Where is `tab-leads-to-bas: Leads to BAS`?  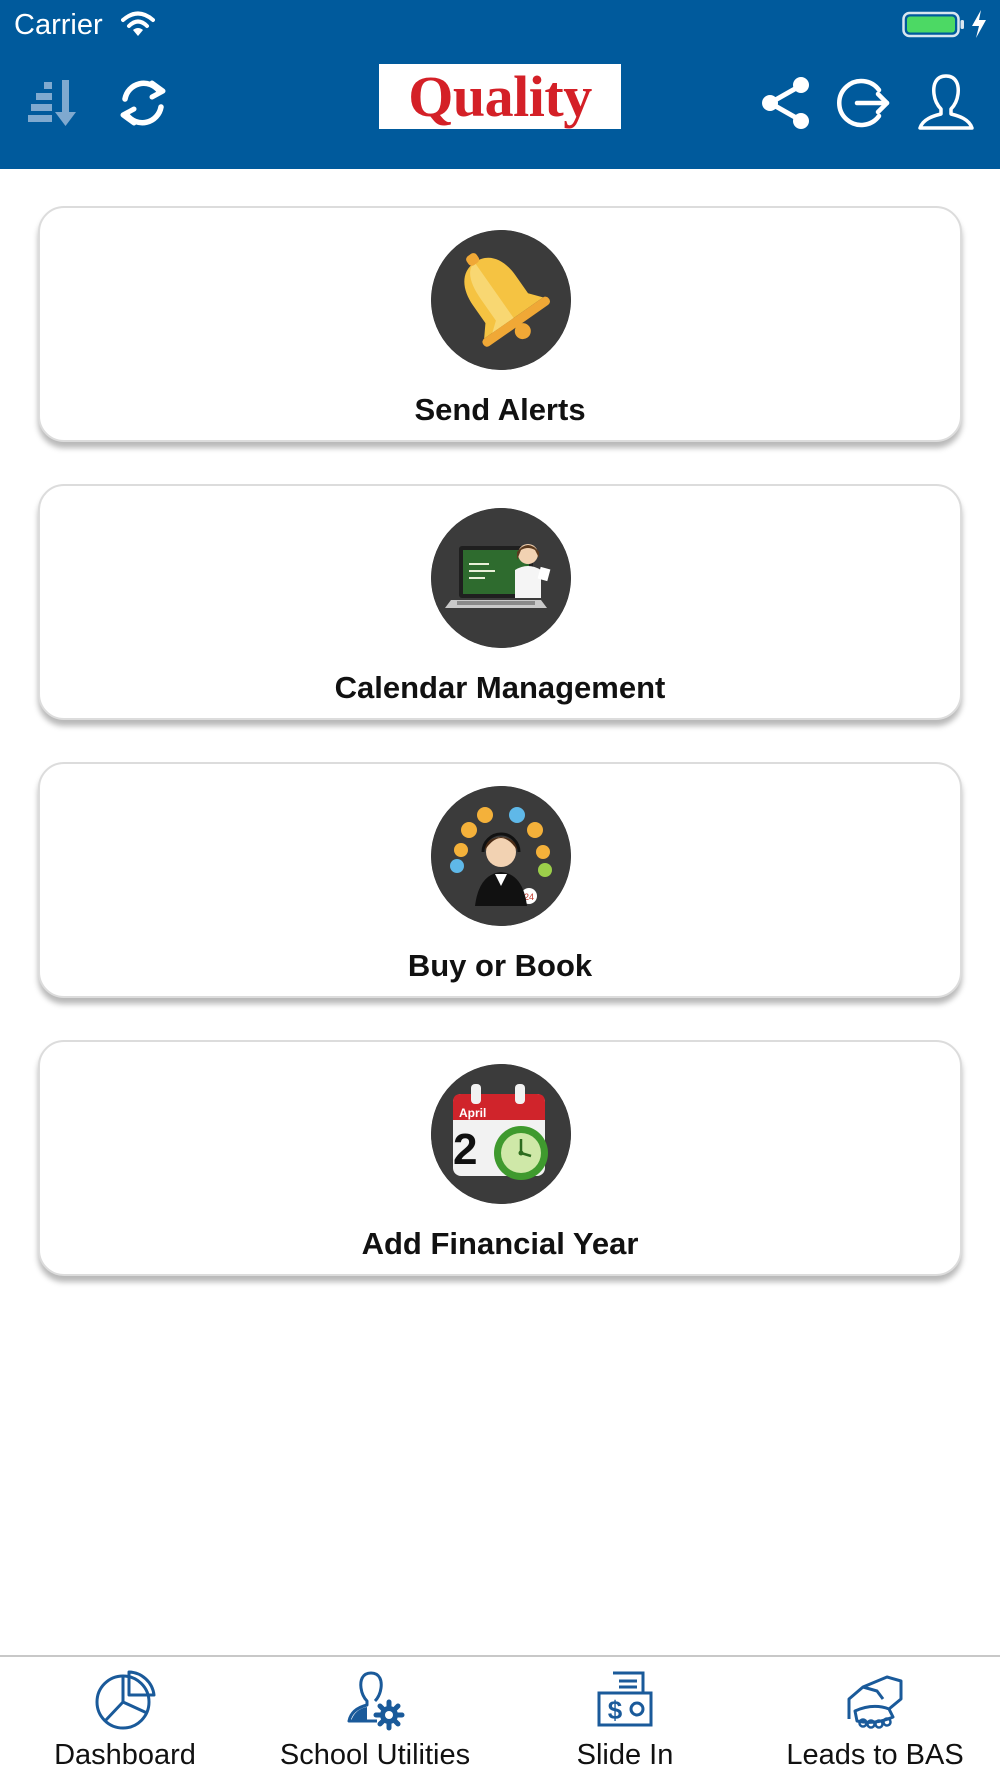 tab-leads-to-bas: Leads to BAS is located at coordinates (875, 1717).